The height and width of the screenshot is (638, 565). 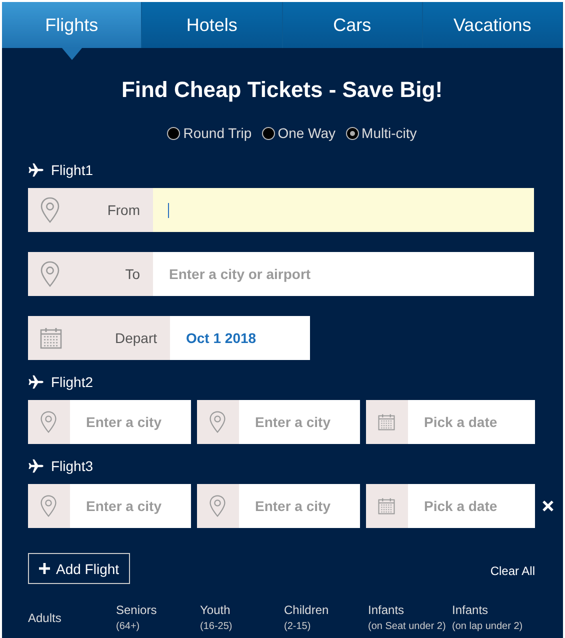 I want to click on city-field: From, so click(x=281, y=210).